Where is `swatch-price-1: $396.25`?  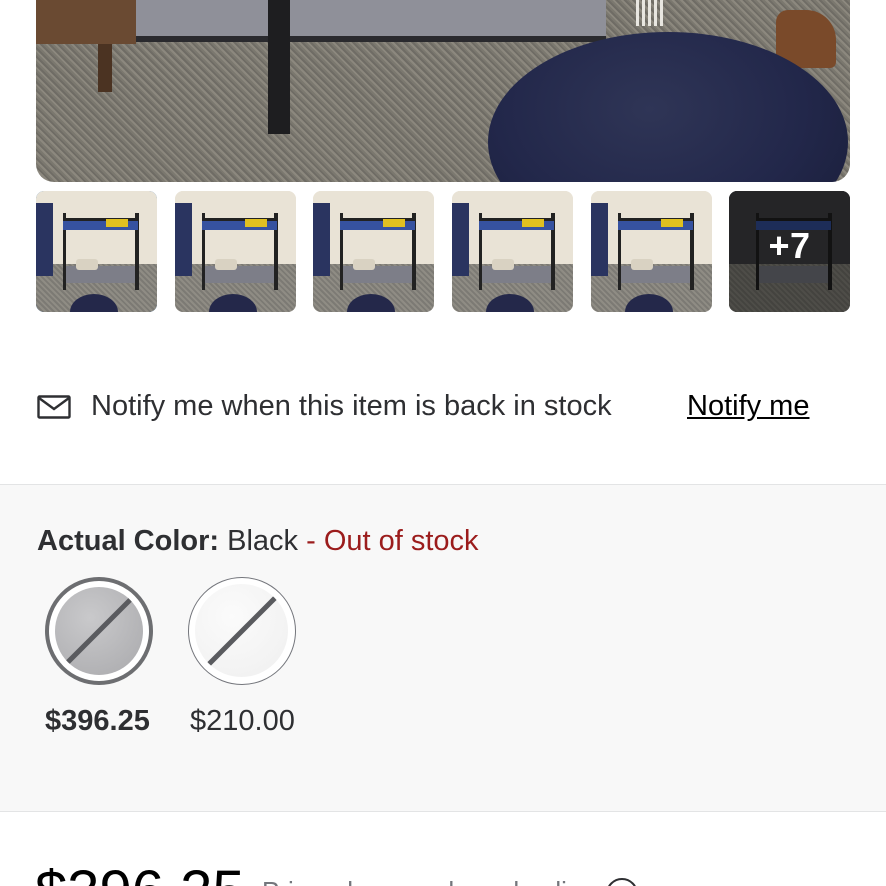 swatch-price-1: $396.25 is located at coordinates (97, 721).